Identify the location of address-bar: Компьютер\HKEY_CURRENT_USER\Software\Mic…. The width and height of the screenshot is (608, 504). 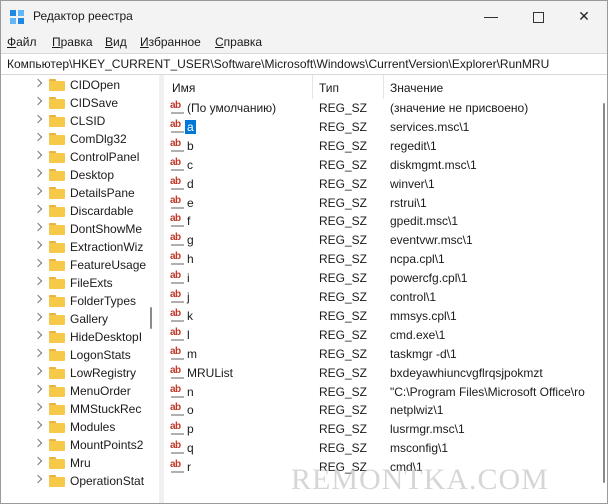
(304, 64).